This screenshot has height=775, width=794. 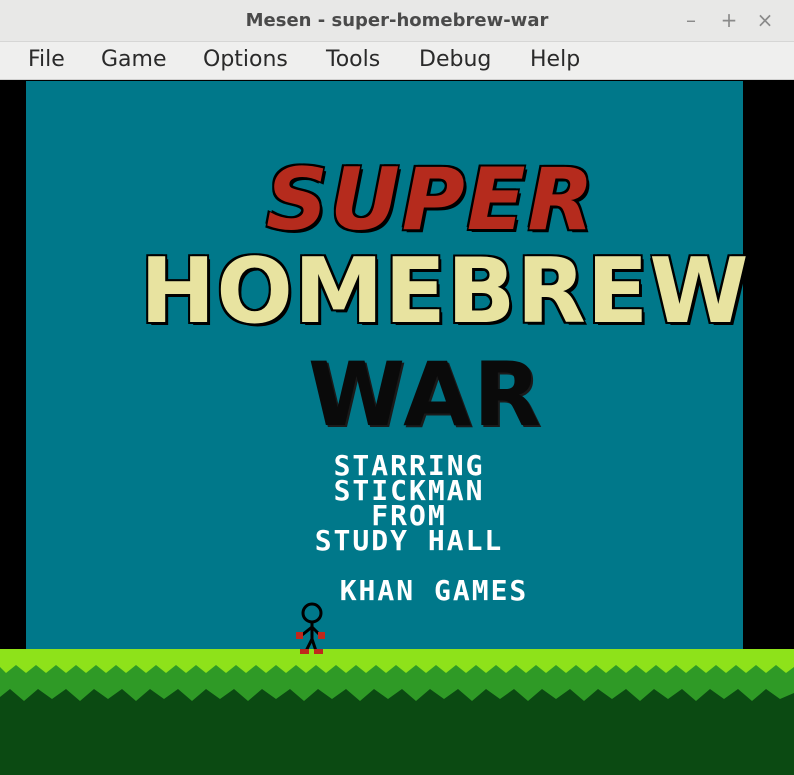 I want to click on stickman-sprite, so click(x=310, y=628).